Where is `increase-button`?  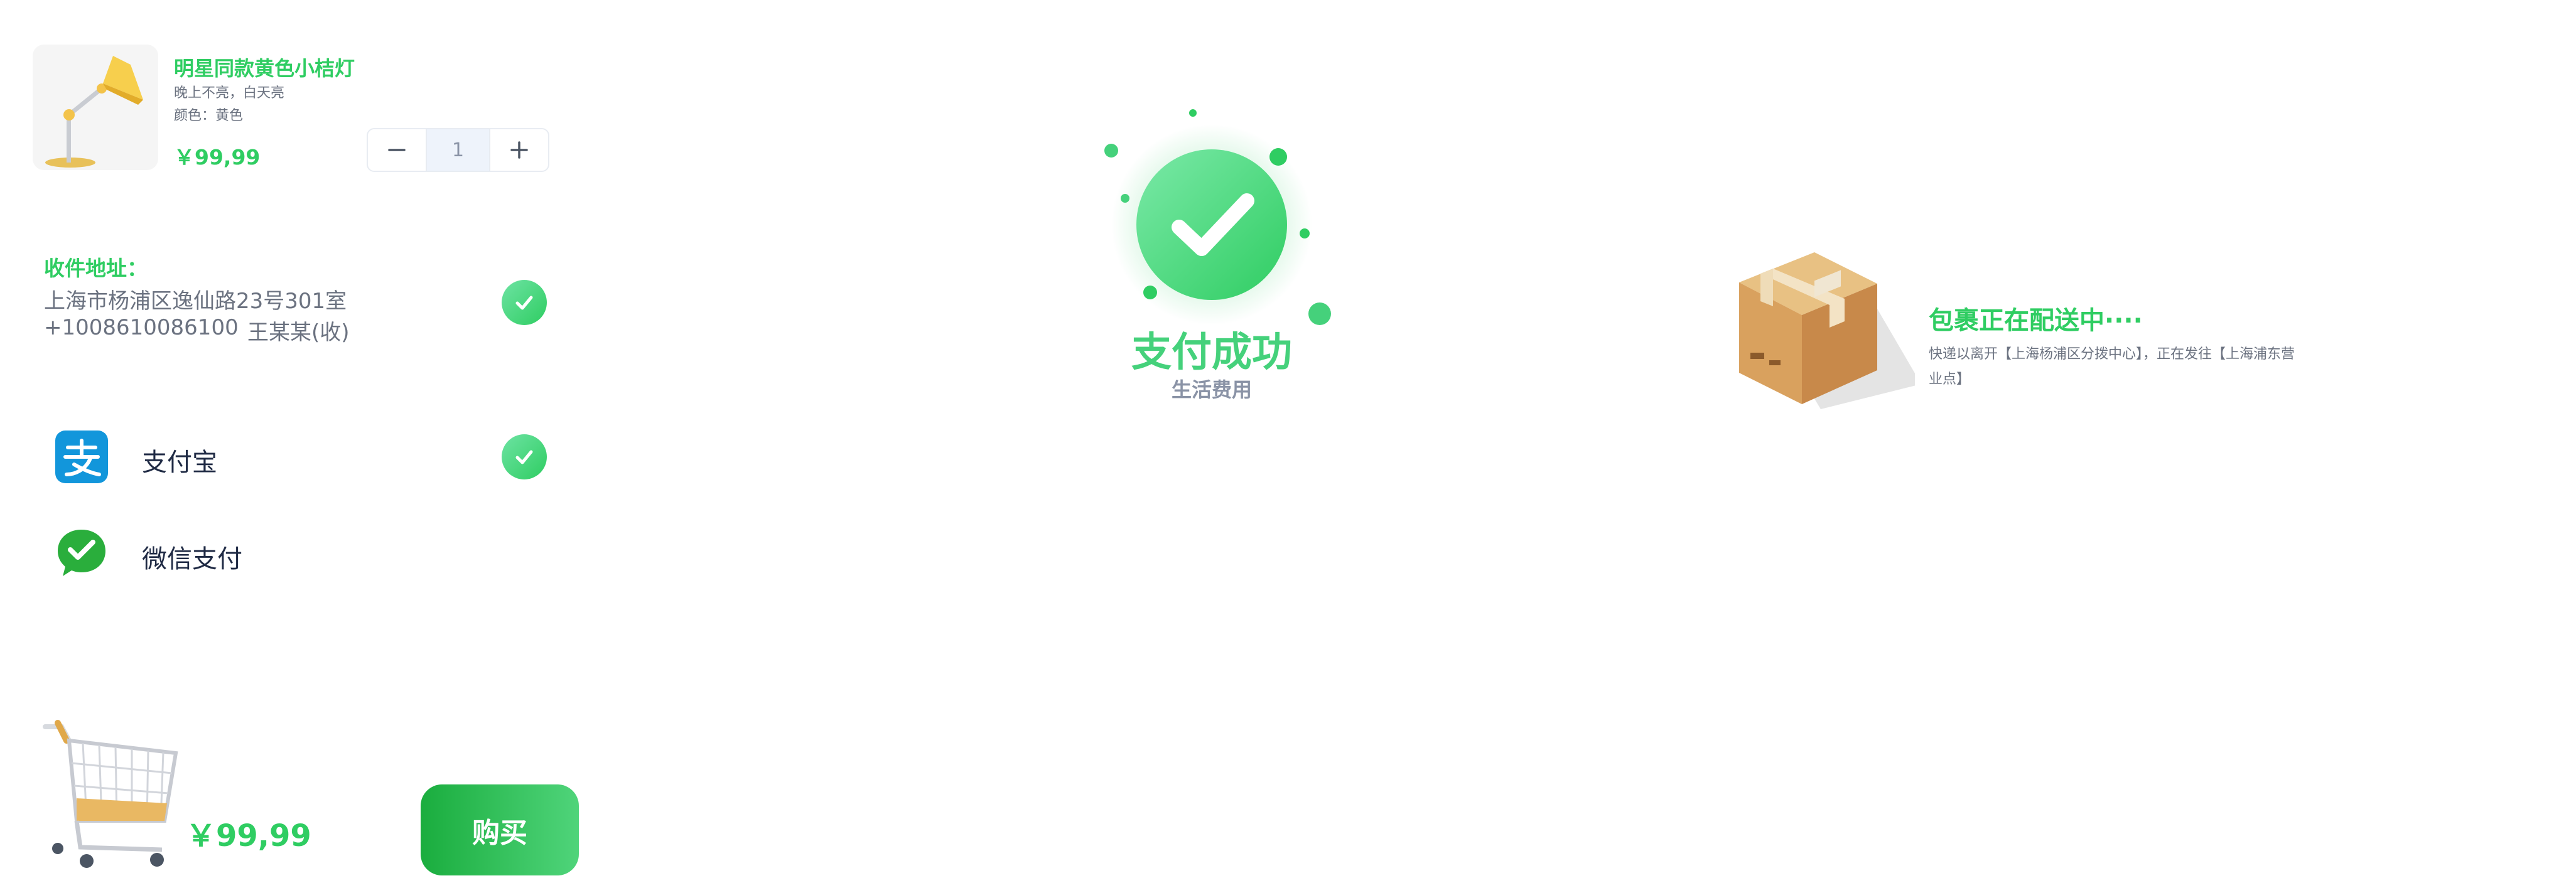 increase-button is located at coordinates (519, 150).